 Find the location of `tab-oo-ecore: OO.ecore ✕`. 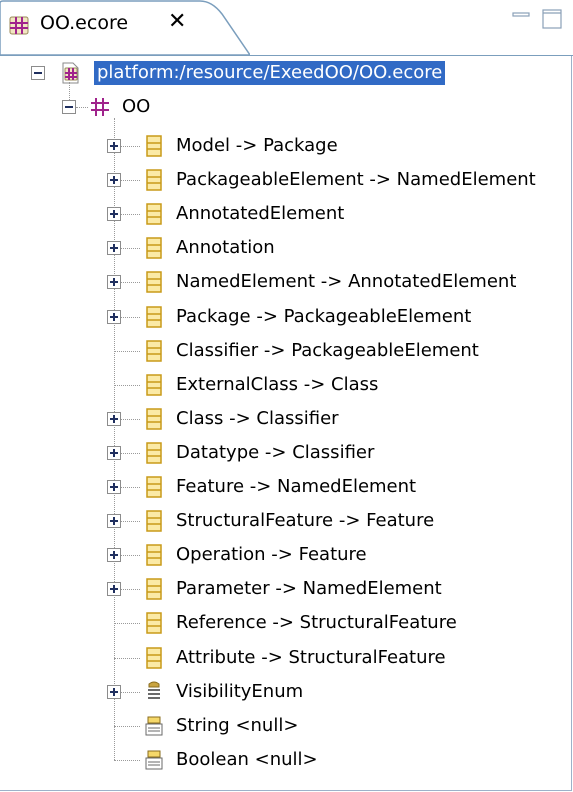

tab-oo-ecore: OO.ecore ✕ is located at coordinates (125, 28).